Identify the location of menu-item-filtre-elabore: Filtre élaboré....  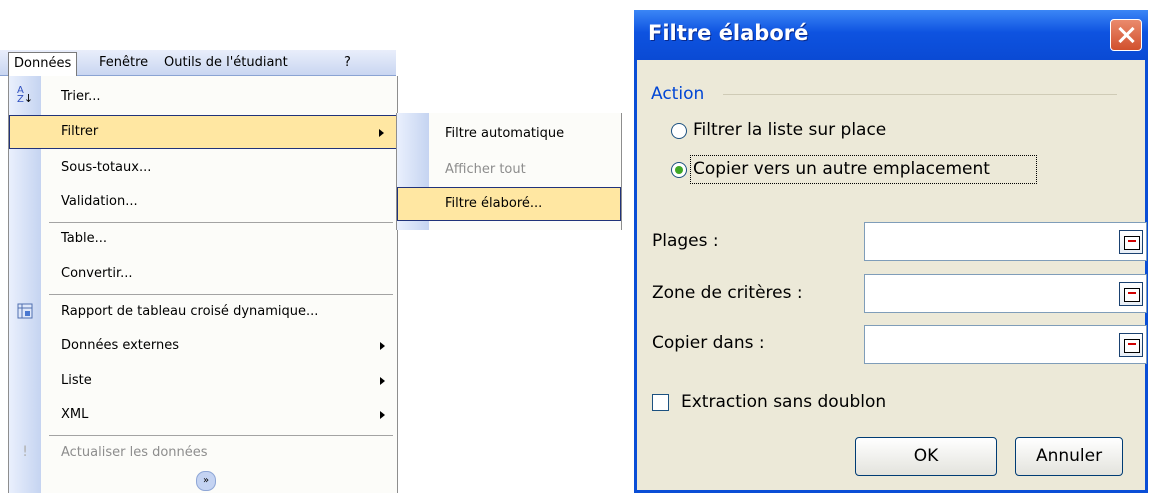
(509, 204).